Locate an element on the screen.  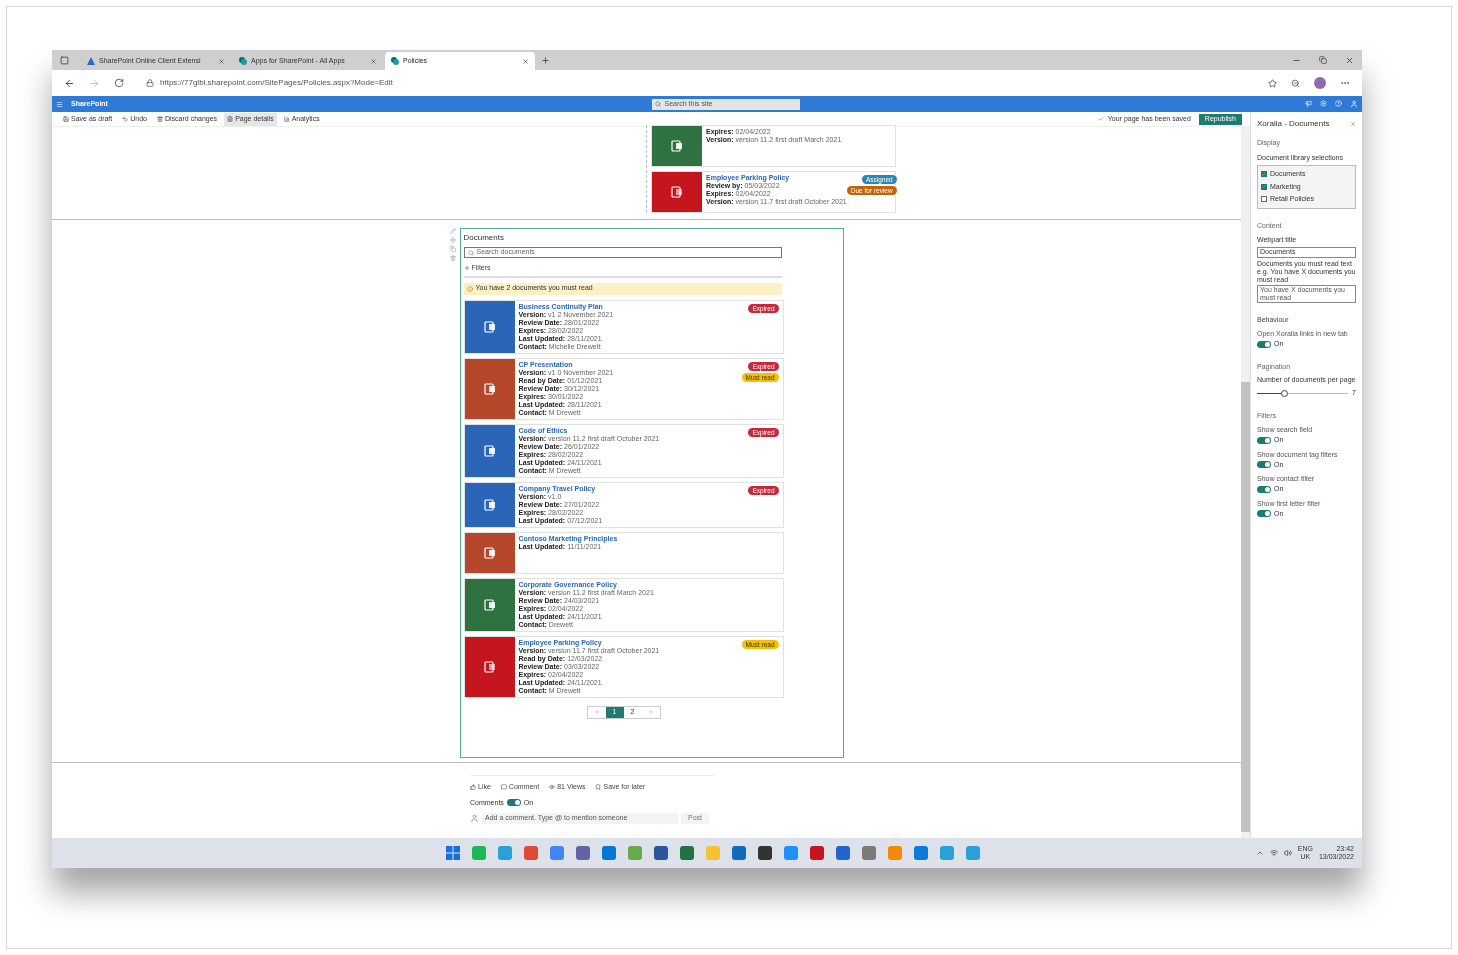
profile-avatar is located at coordinates (1320, 83).